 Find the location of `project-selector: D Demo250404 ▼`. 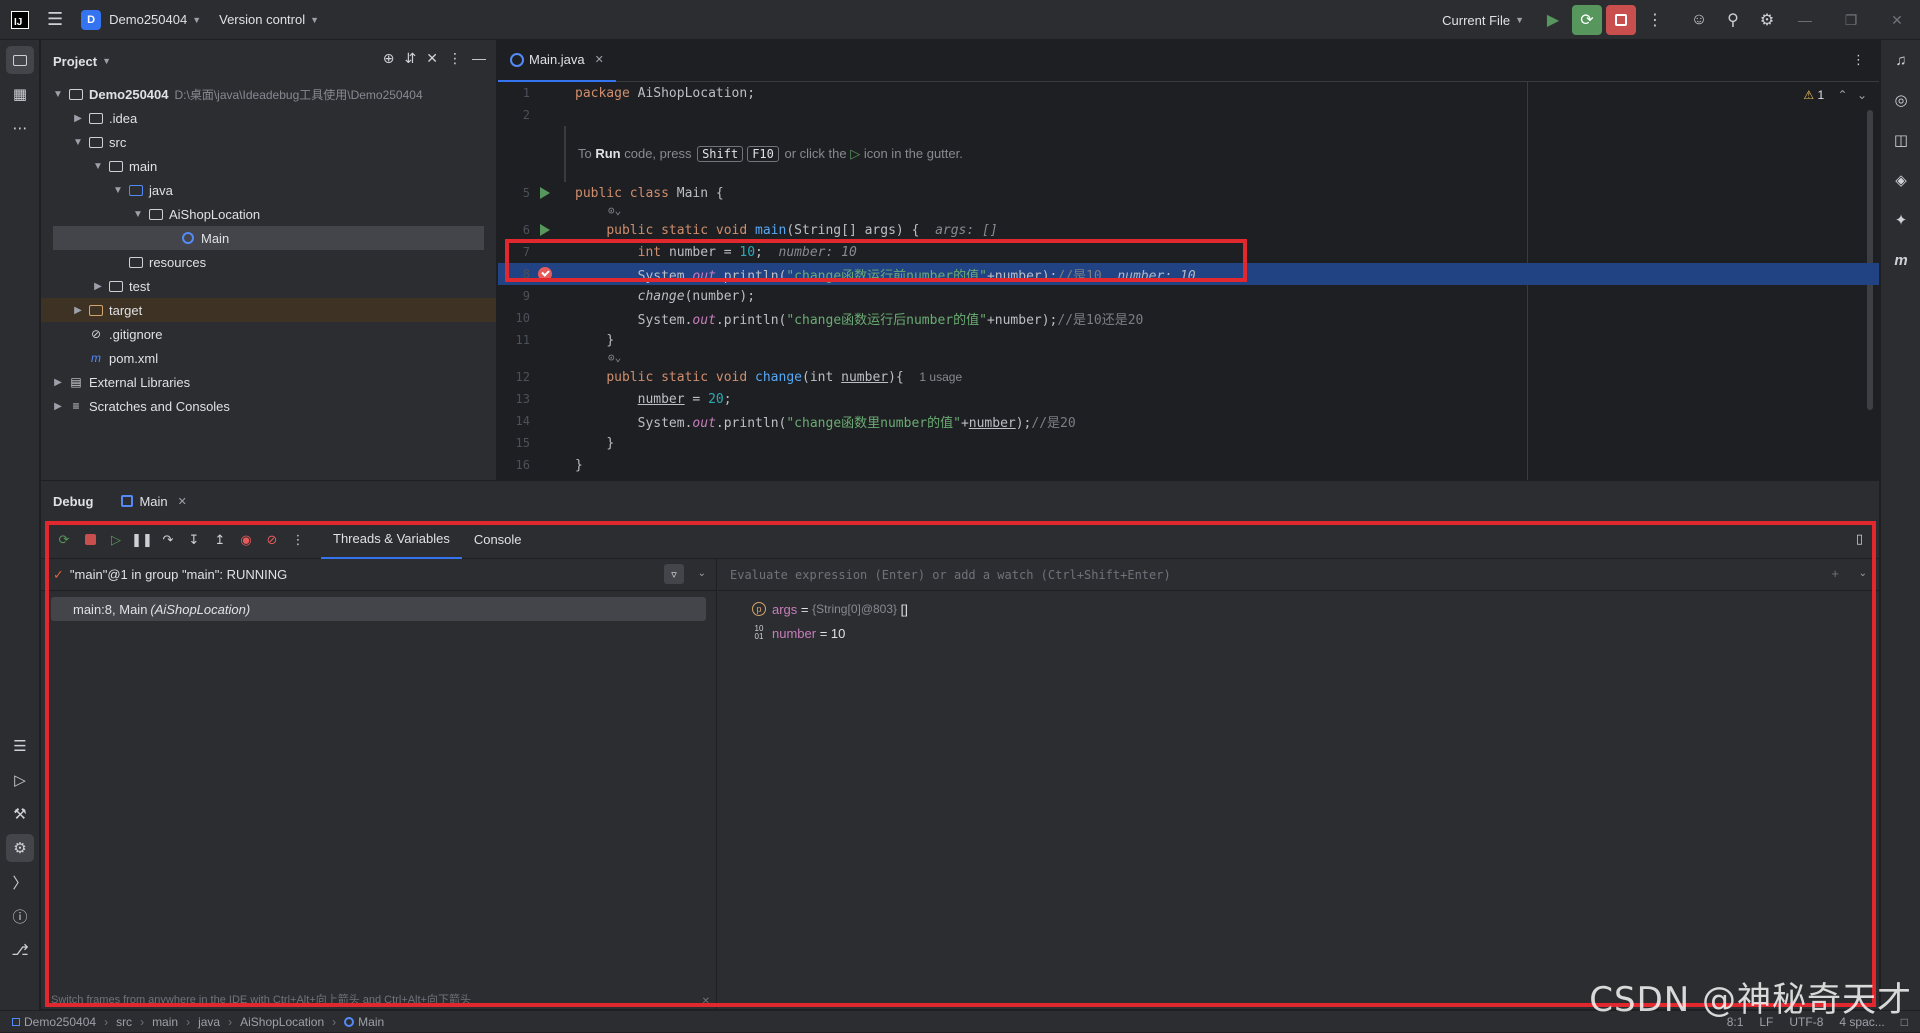

project-selector: D Demo250404 ▼ is located at coordinates (141, 19).